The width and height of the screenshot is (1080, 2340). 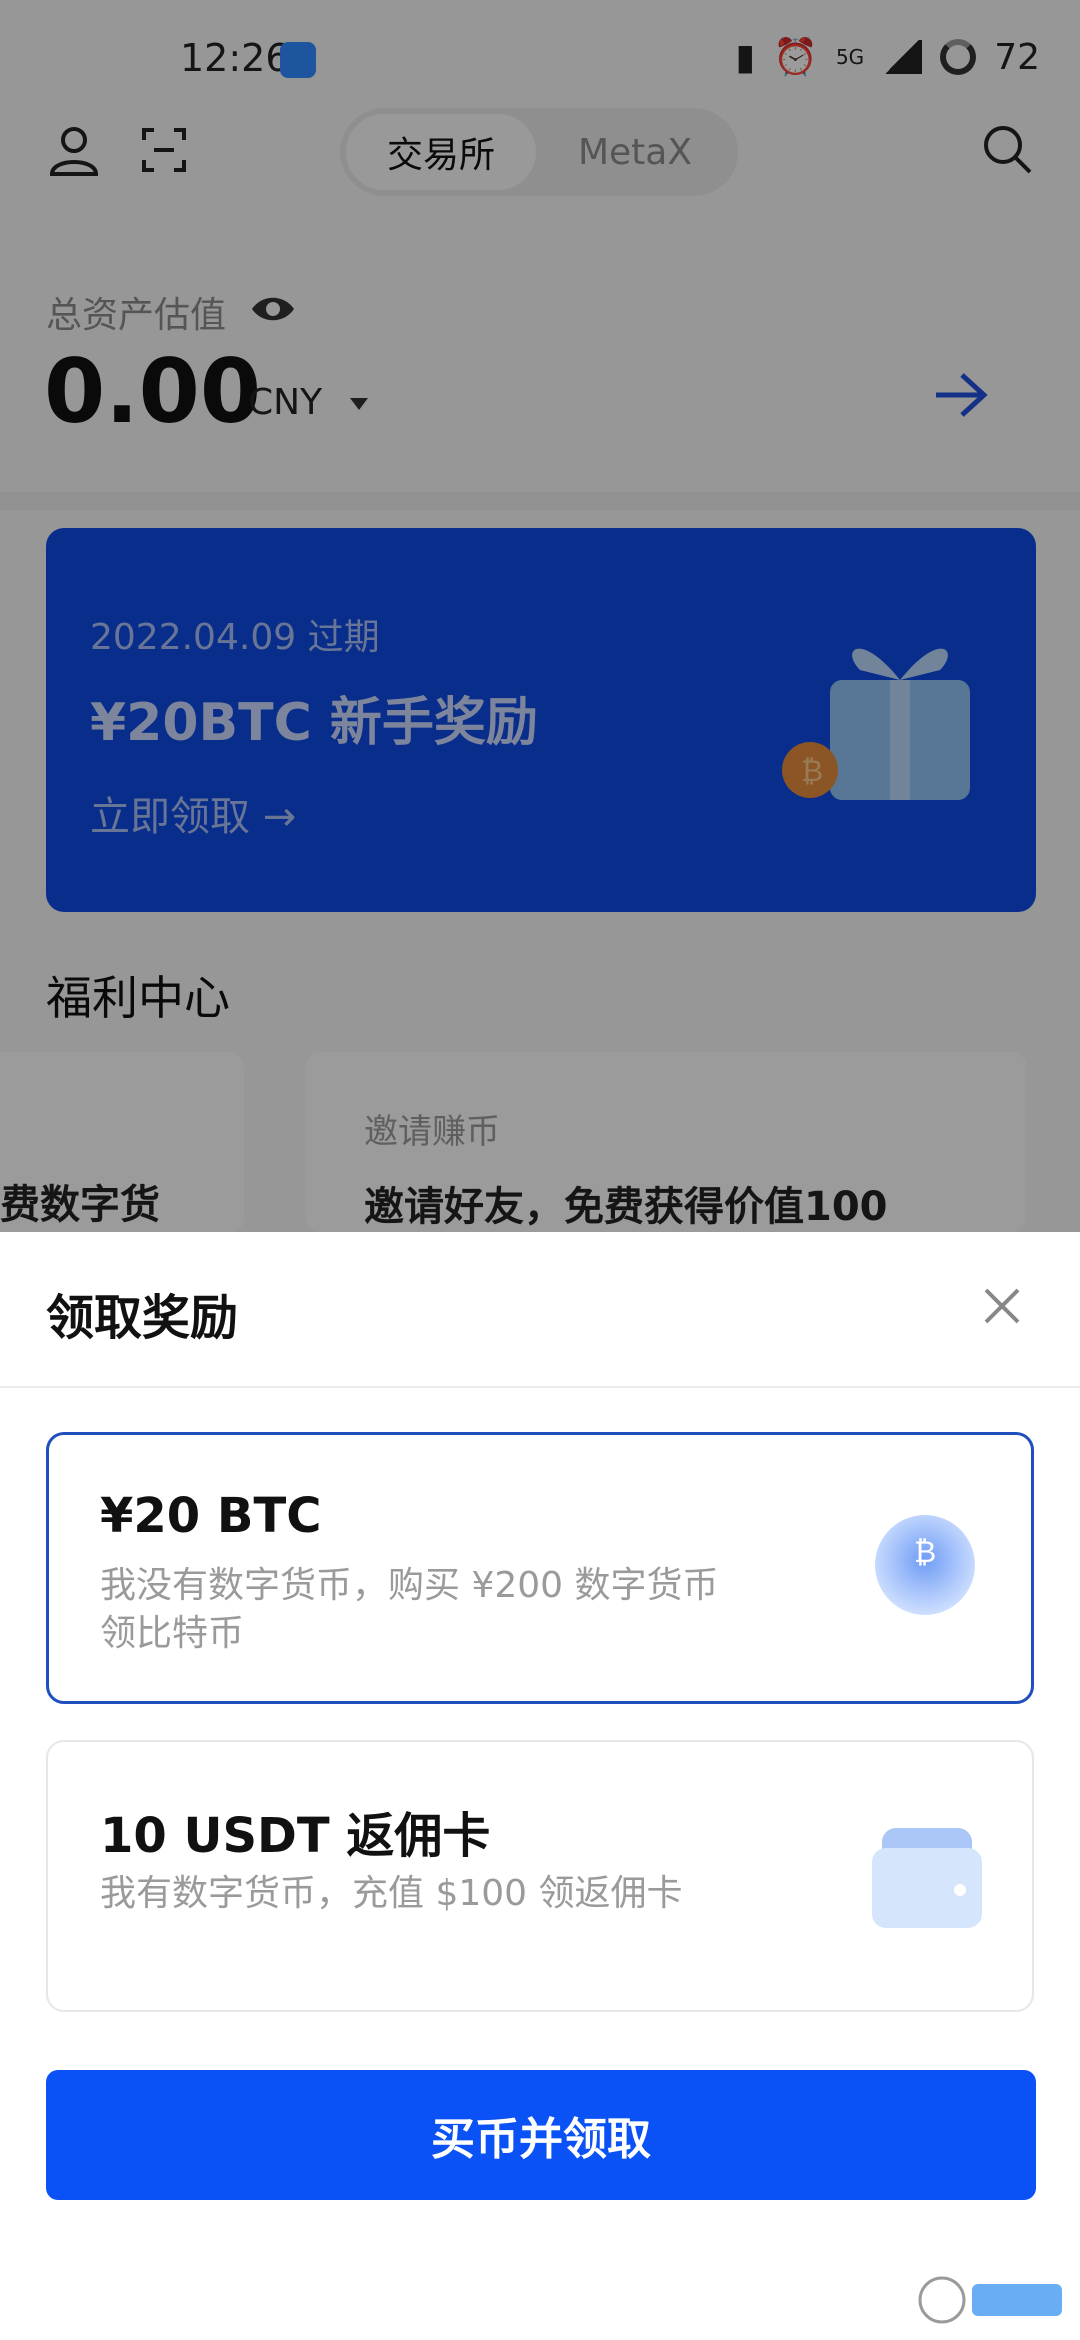 I want to click on buy-and-claim-button: 买币并领取, so click(x=541, y=2135).